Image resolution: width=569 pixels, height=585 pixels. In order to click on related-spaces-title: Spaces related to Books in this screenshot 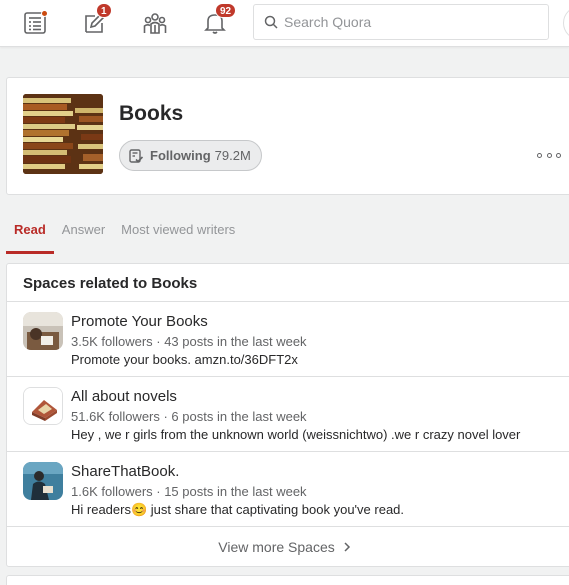, I will do `click(288, 283)`.